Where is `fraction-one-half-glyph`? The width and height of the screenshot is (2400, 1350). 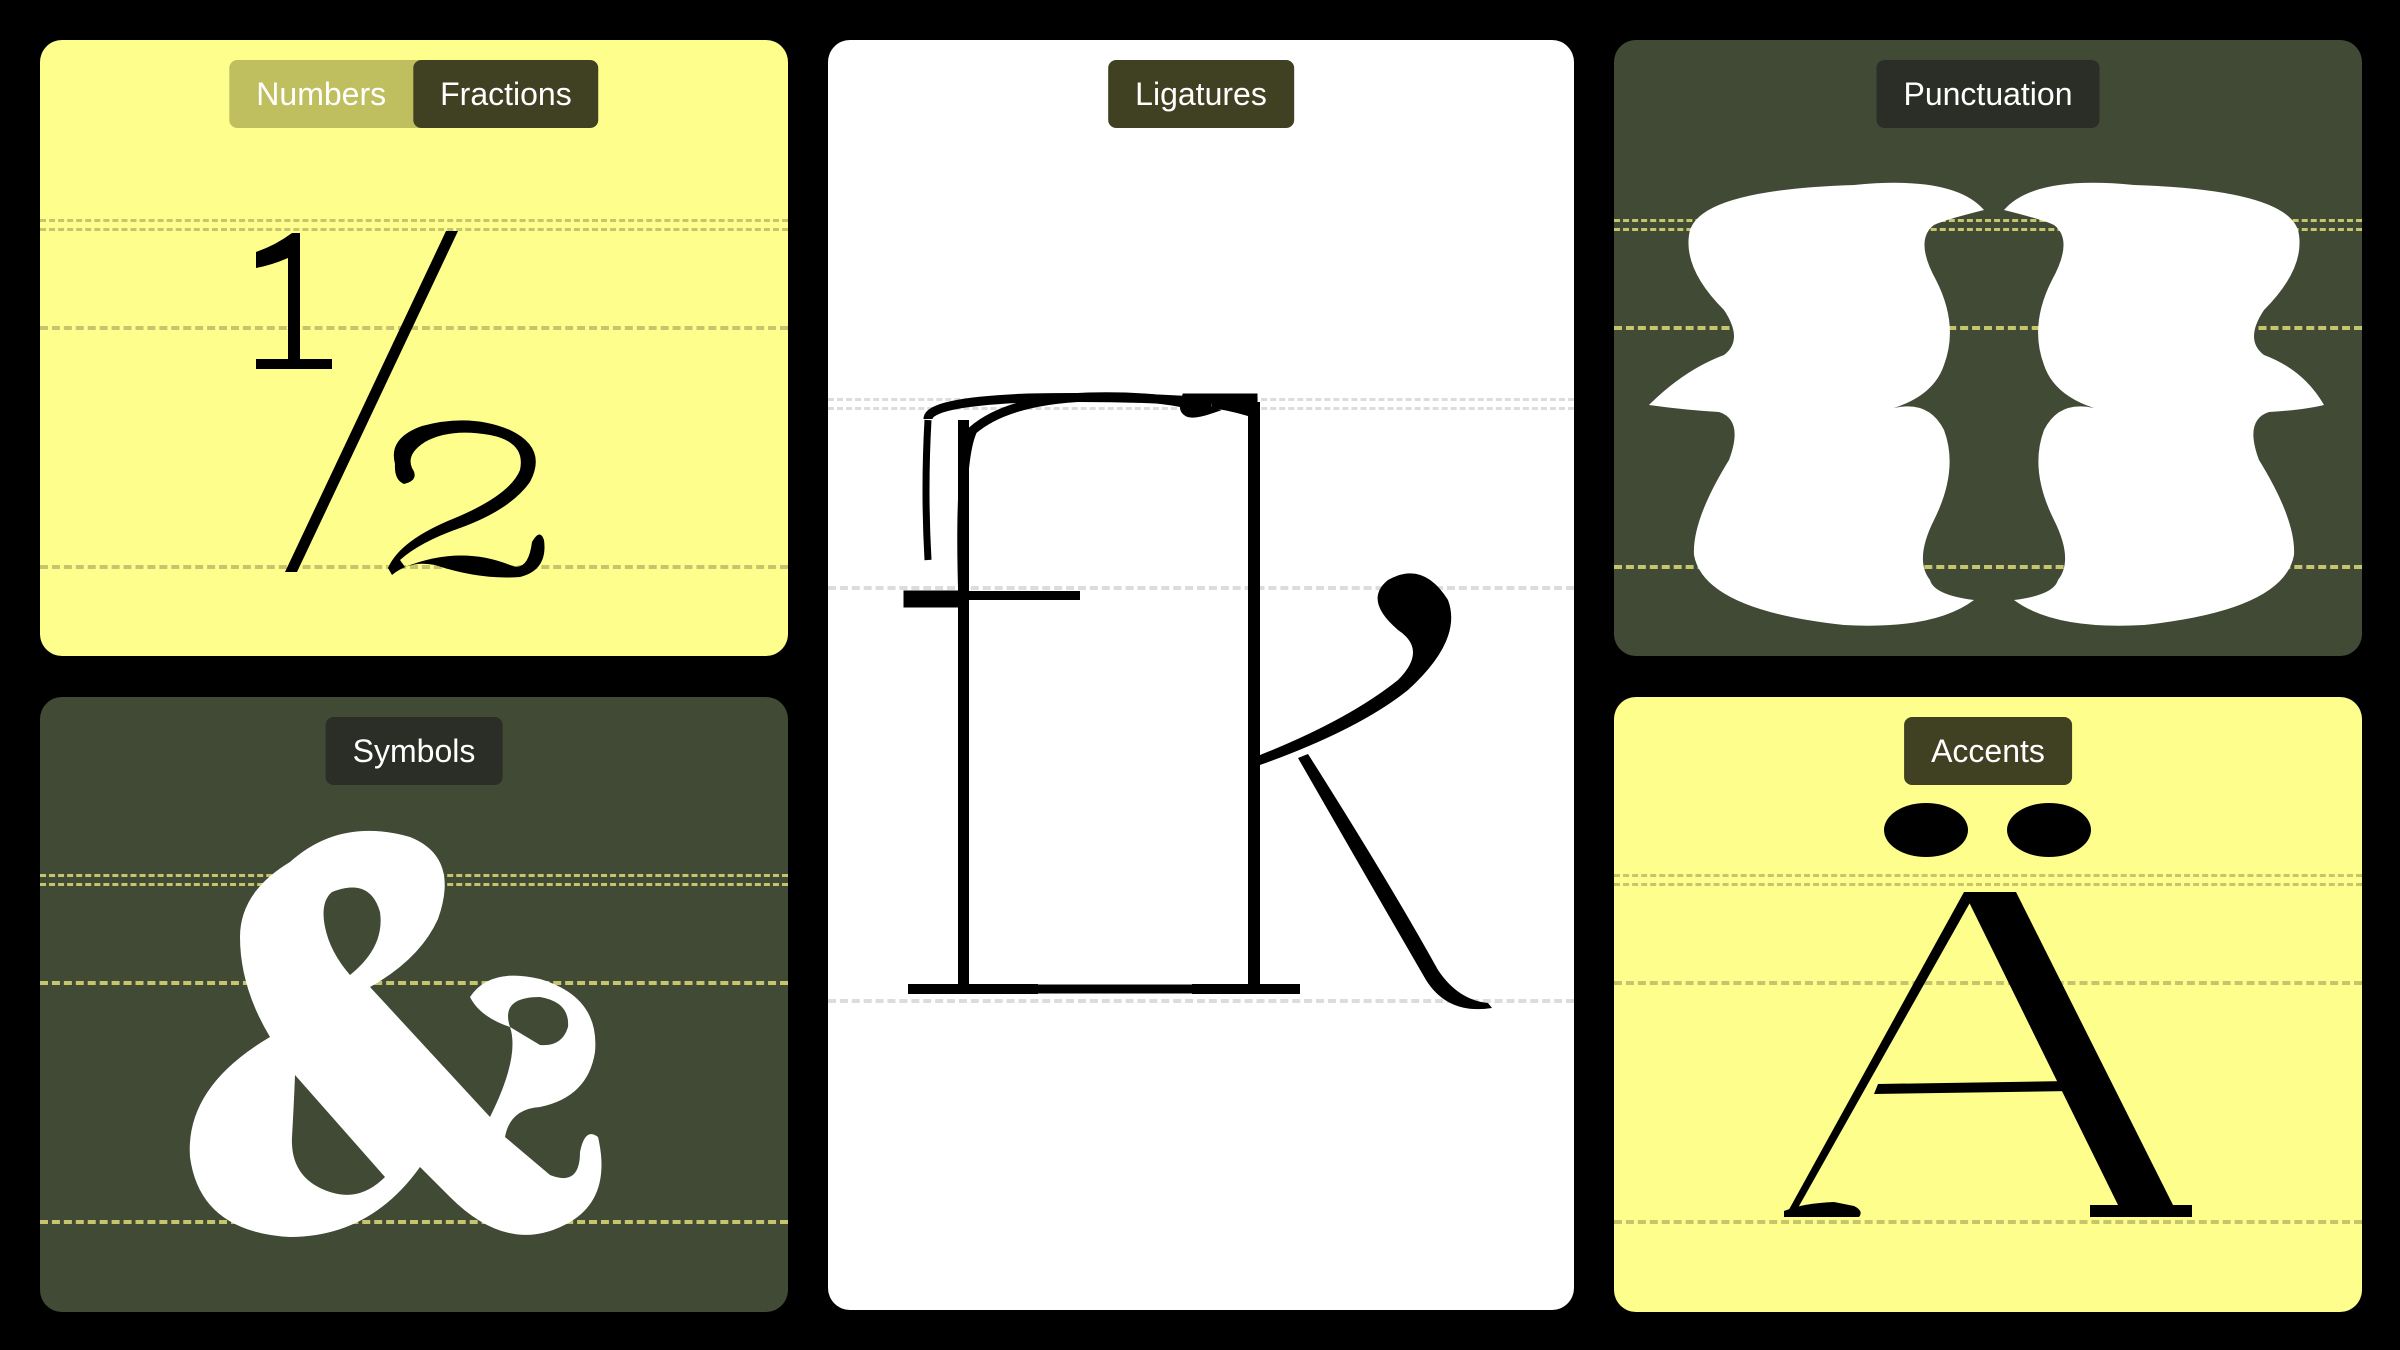 fraction-one-half-glyph is located at coordinates (400, 404).